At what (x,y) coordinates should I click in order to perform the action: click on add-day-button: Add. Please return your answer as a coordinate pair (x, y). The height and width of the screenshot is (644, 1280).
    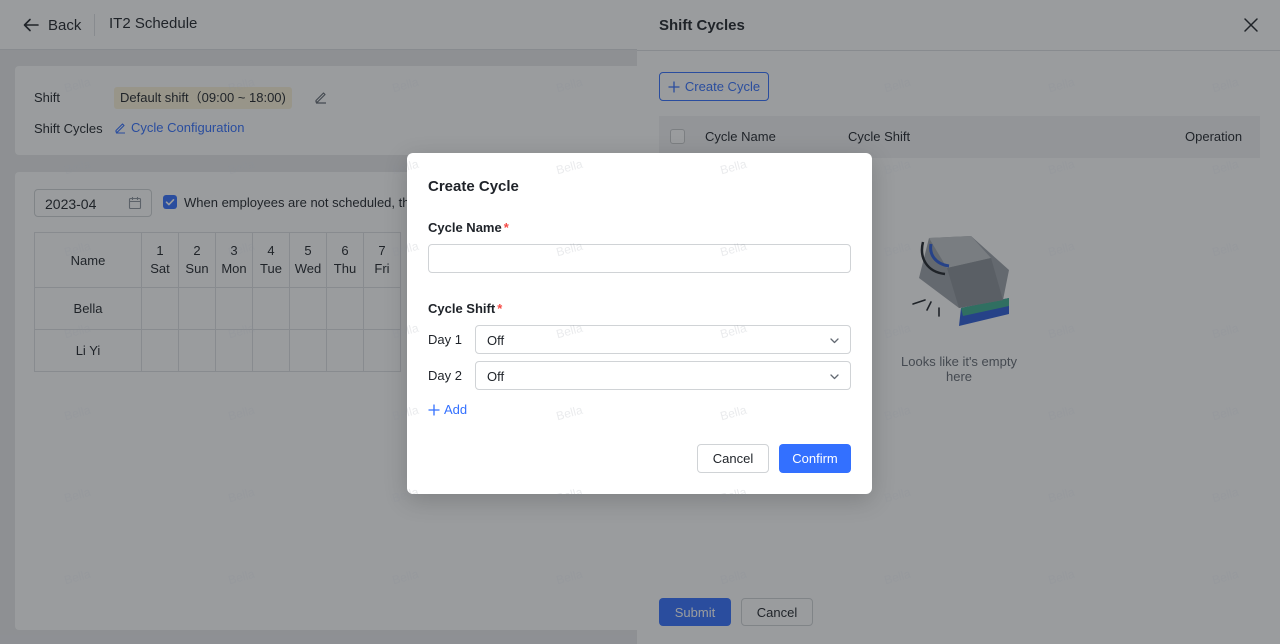
    Looking at the image, I should click on (447, 409).